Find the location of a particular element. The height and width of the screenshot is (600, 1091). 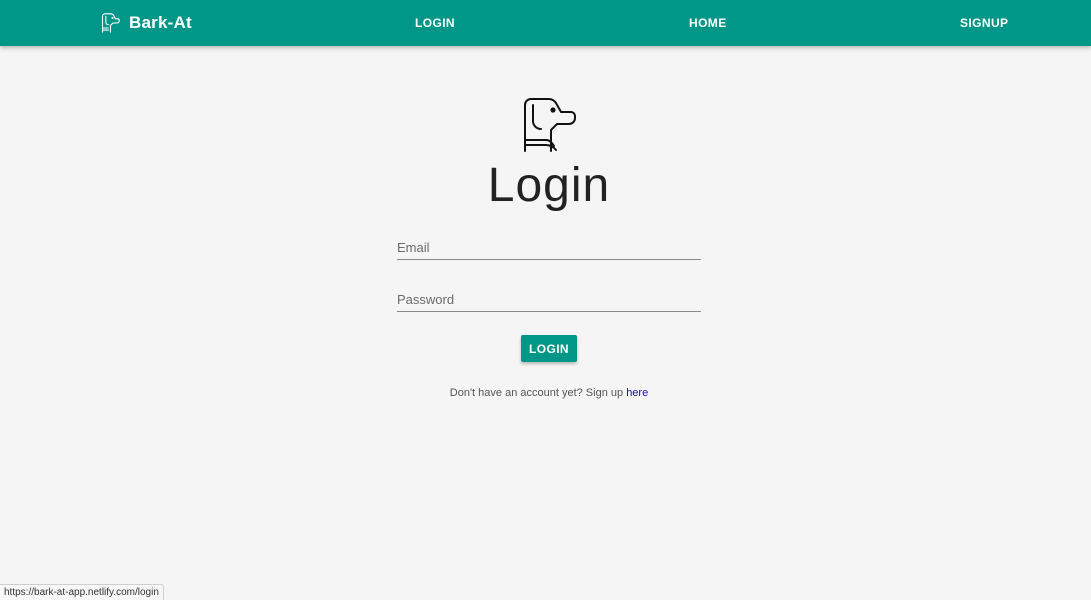

email-input is located at coordinates (549, 246).